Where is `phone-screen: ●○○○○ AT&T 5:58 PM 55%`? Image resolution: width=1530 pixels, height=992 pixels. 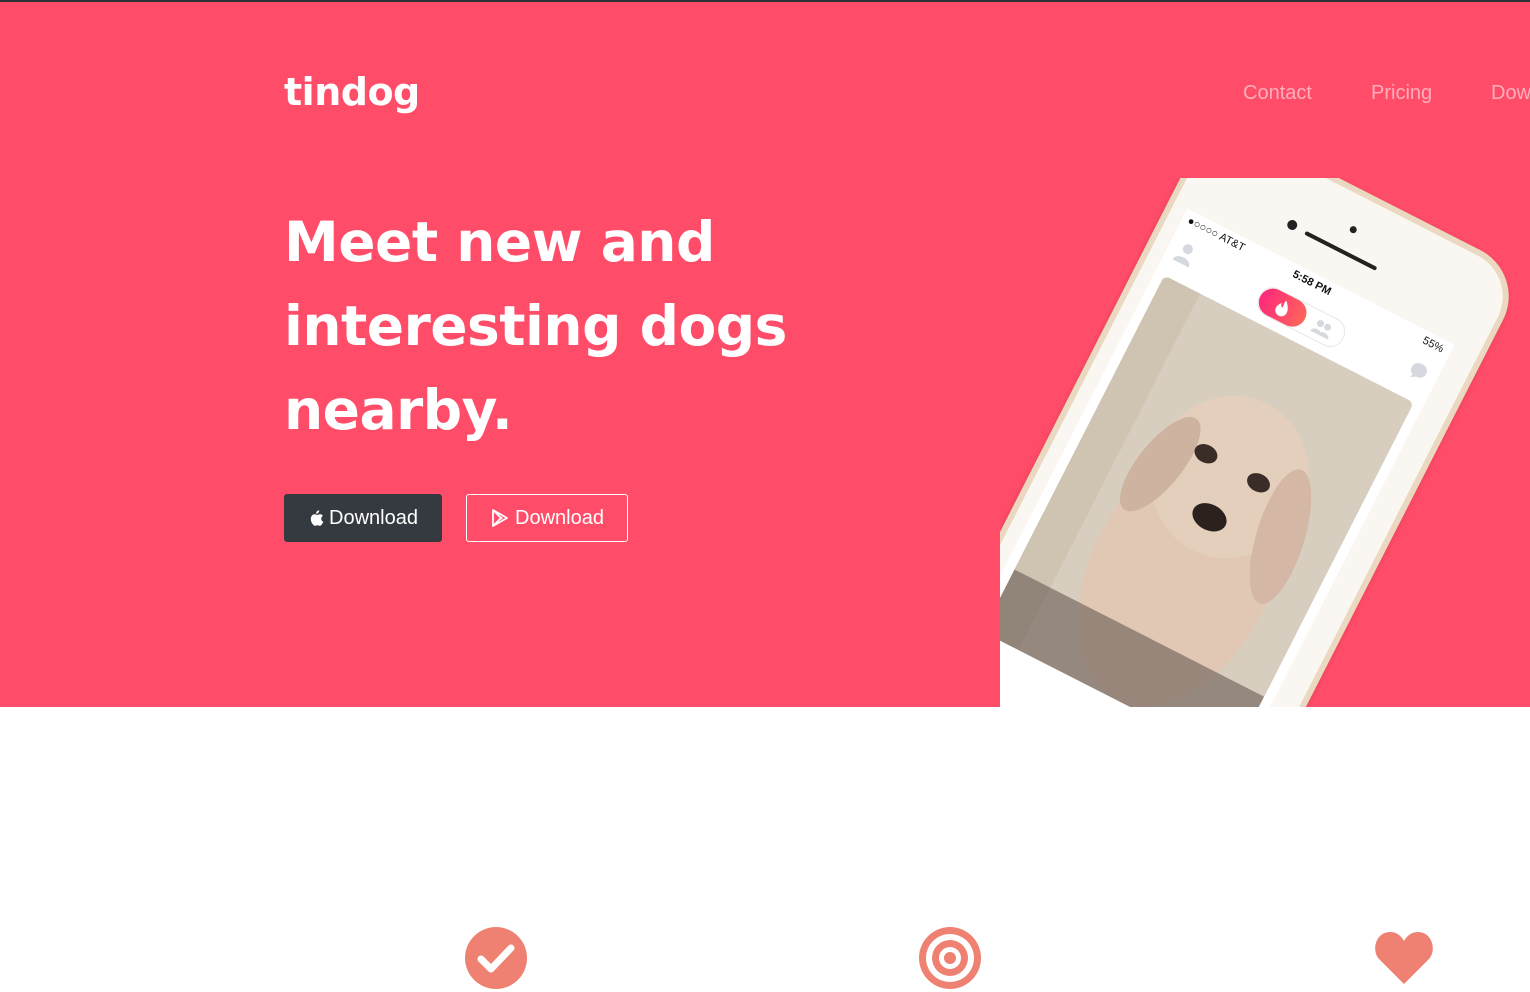
phone-screen: ●○○○○ AT&T 5:58 PM 55% is located at coordinates (1227, 457).